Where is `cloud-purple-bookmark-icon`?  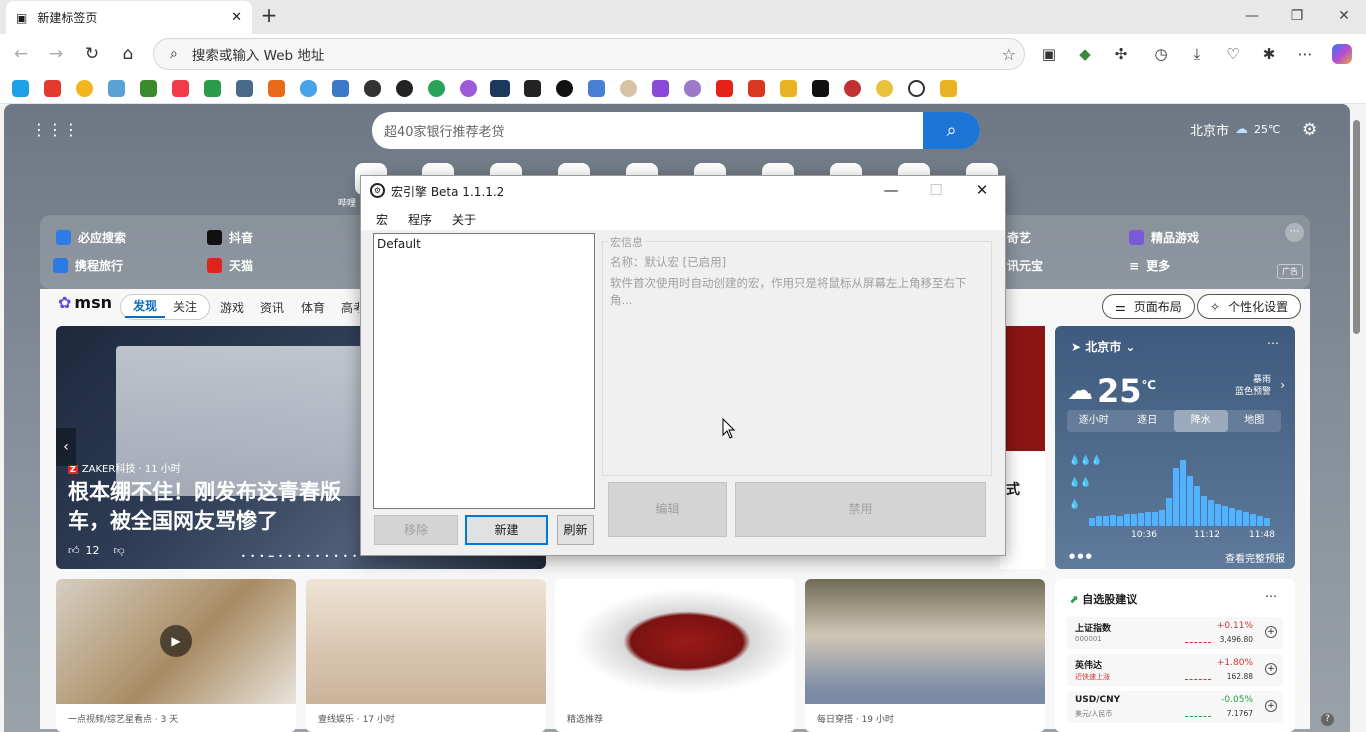 cloud-purple-bookmark-icon is located at coordinates (692, 88).